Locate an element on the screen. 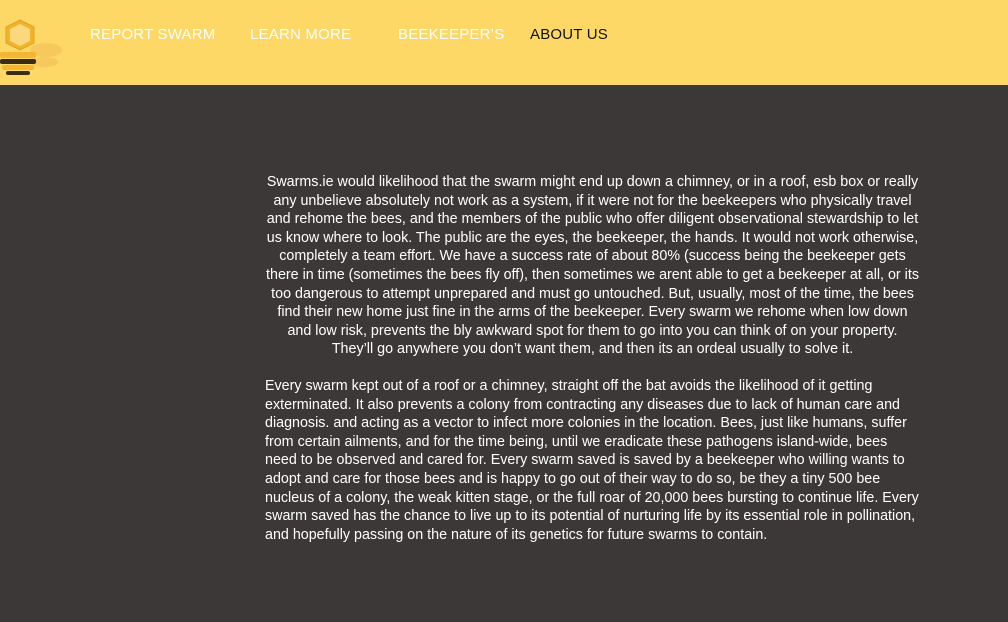 The image size is (1008, 622). nav-learn-more: LEARN MORE is located at coordinates (300, 34).